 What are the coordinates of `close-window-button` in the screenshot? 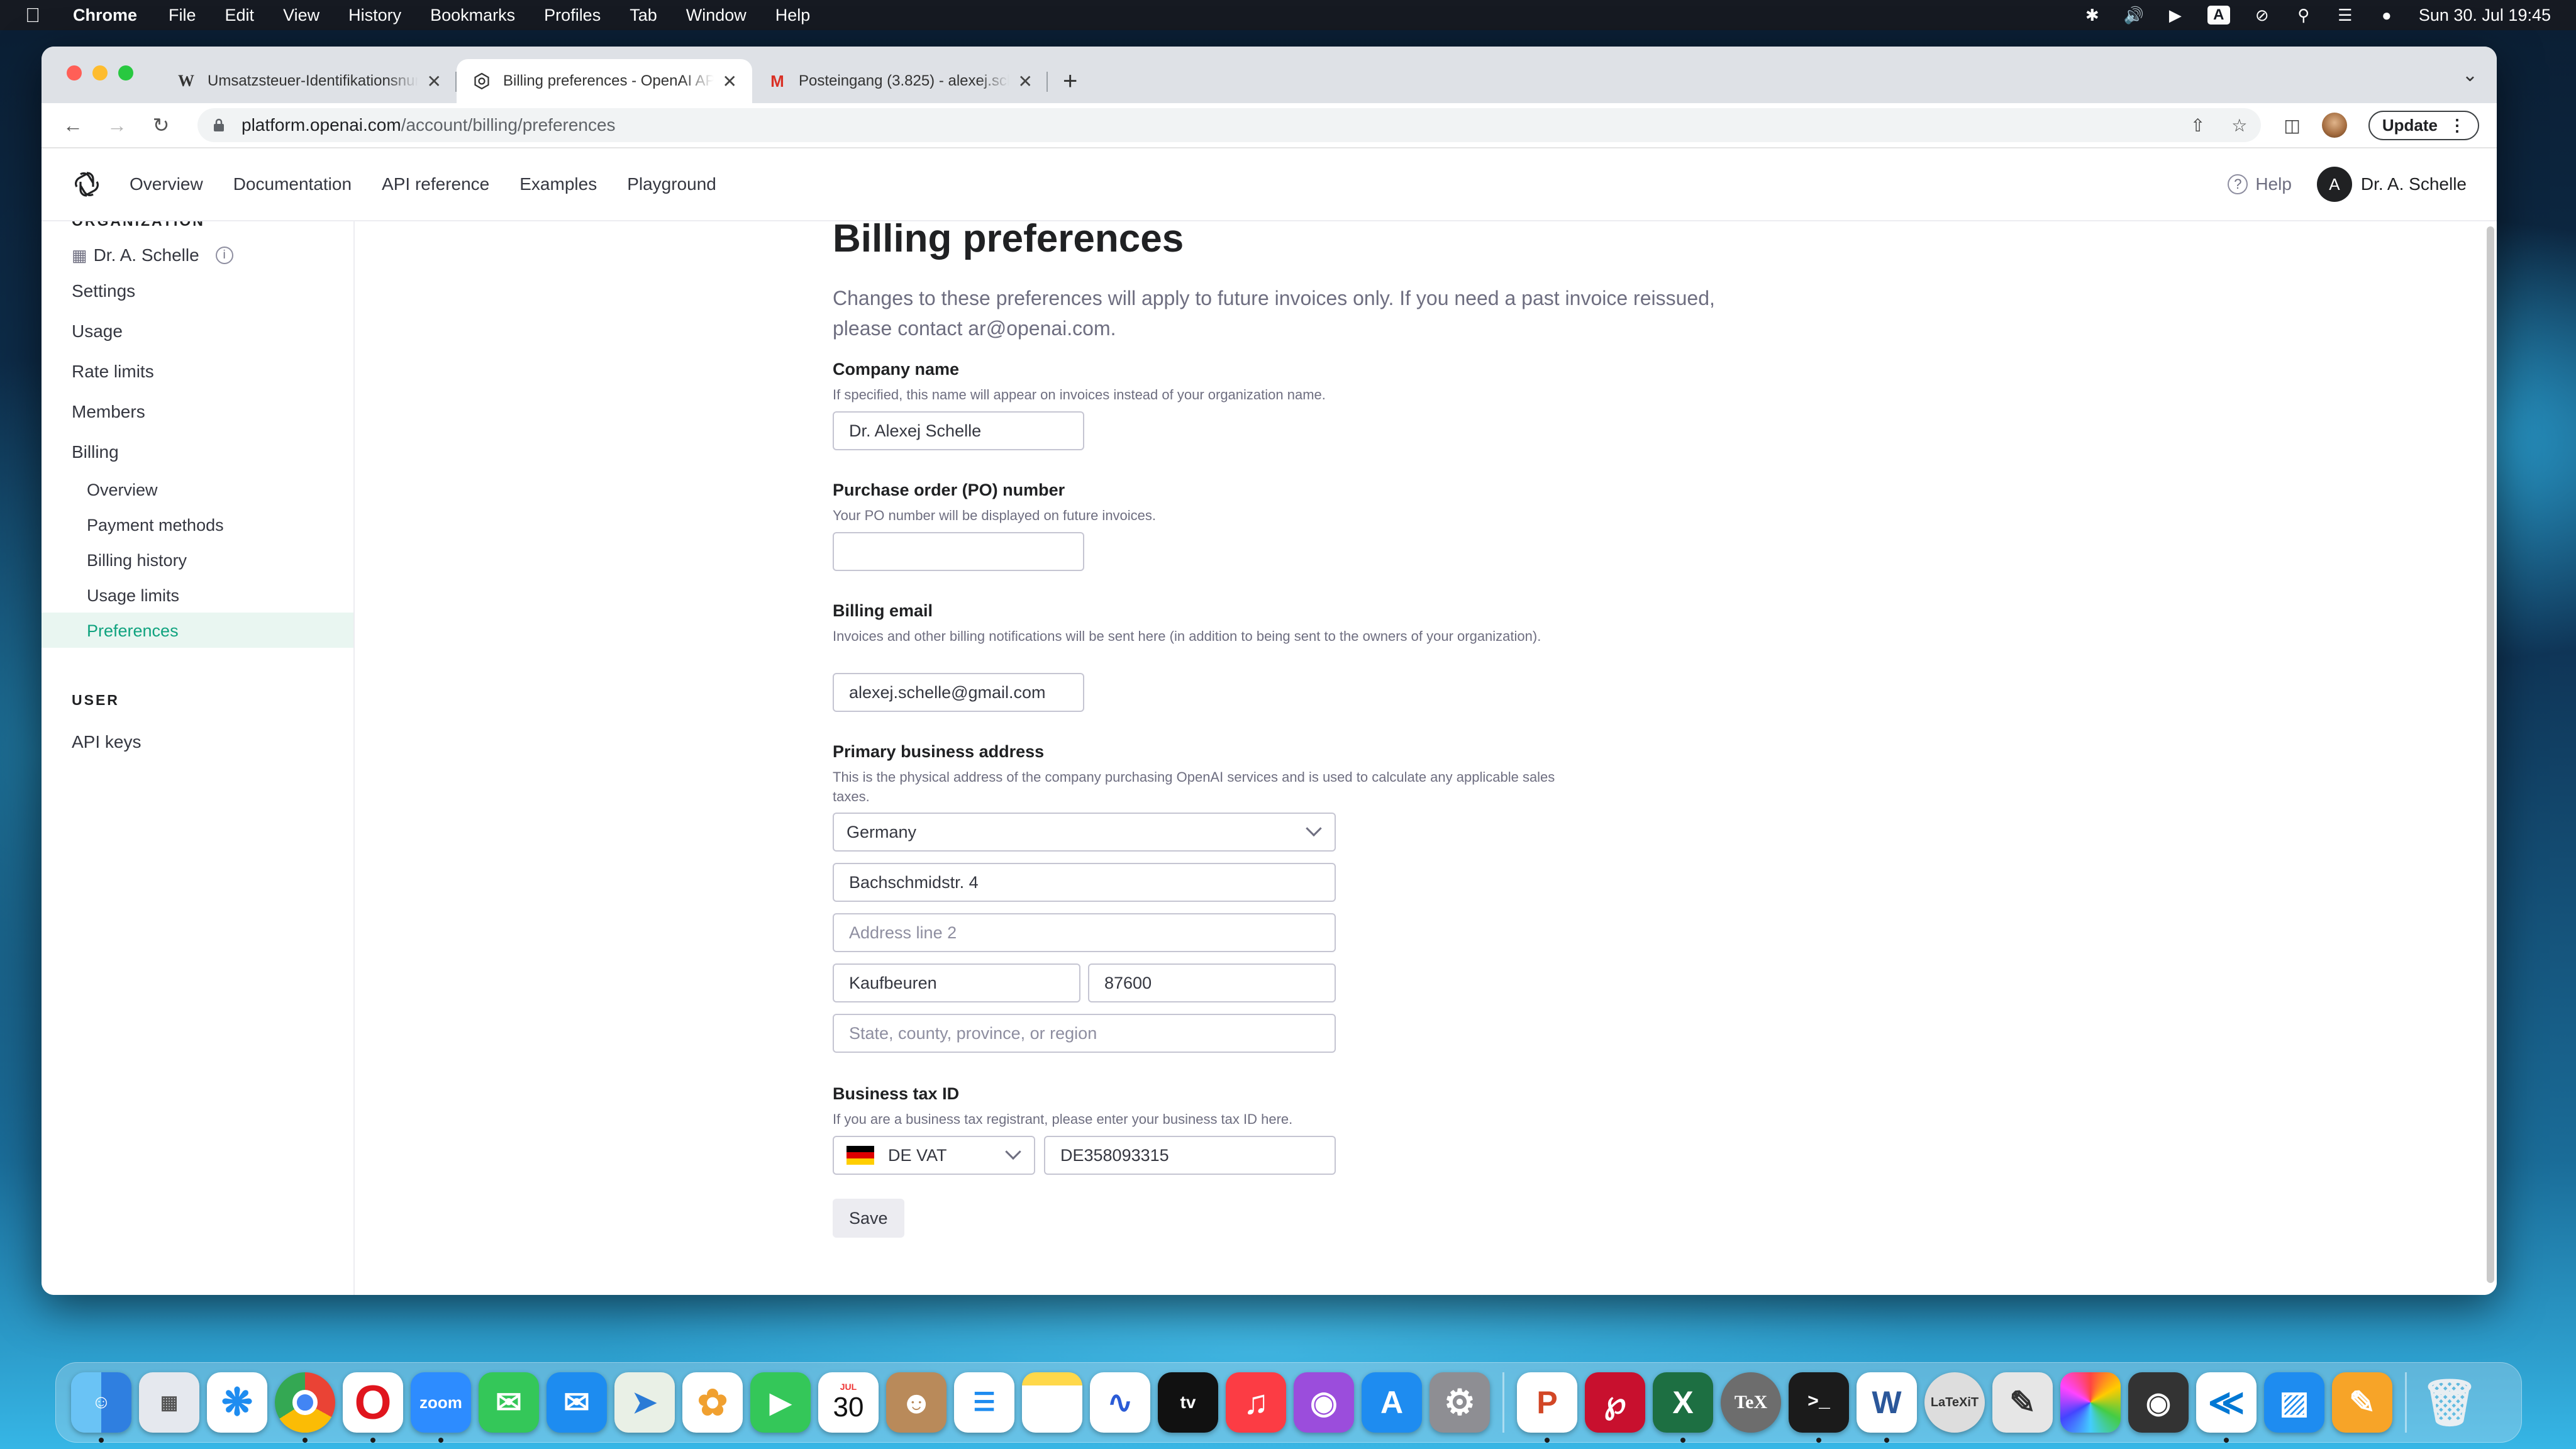 It's located at (74, 72).